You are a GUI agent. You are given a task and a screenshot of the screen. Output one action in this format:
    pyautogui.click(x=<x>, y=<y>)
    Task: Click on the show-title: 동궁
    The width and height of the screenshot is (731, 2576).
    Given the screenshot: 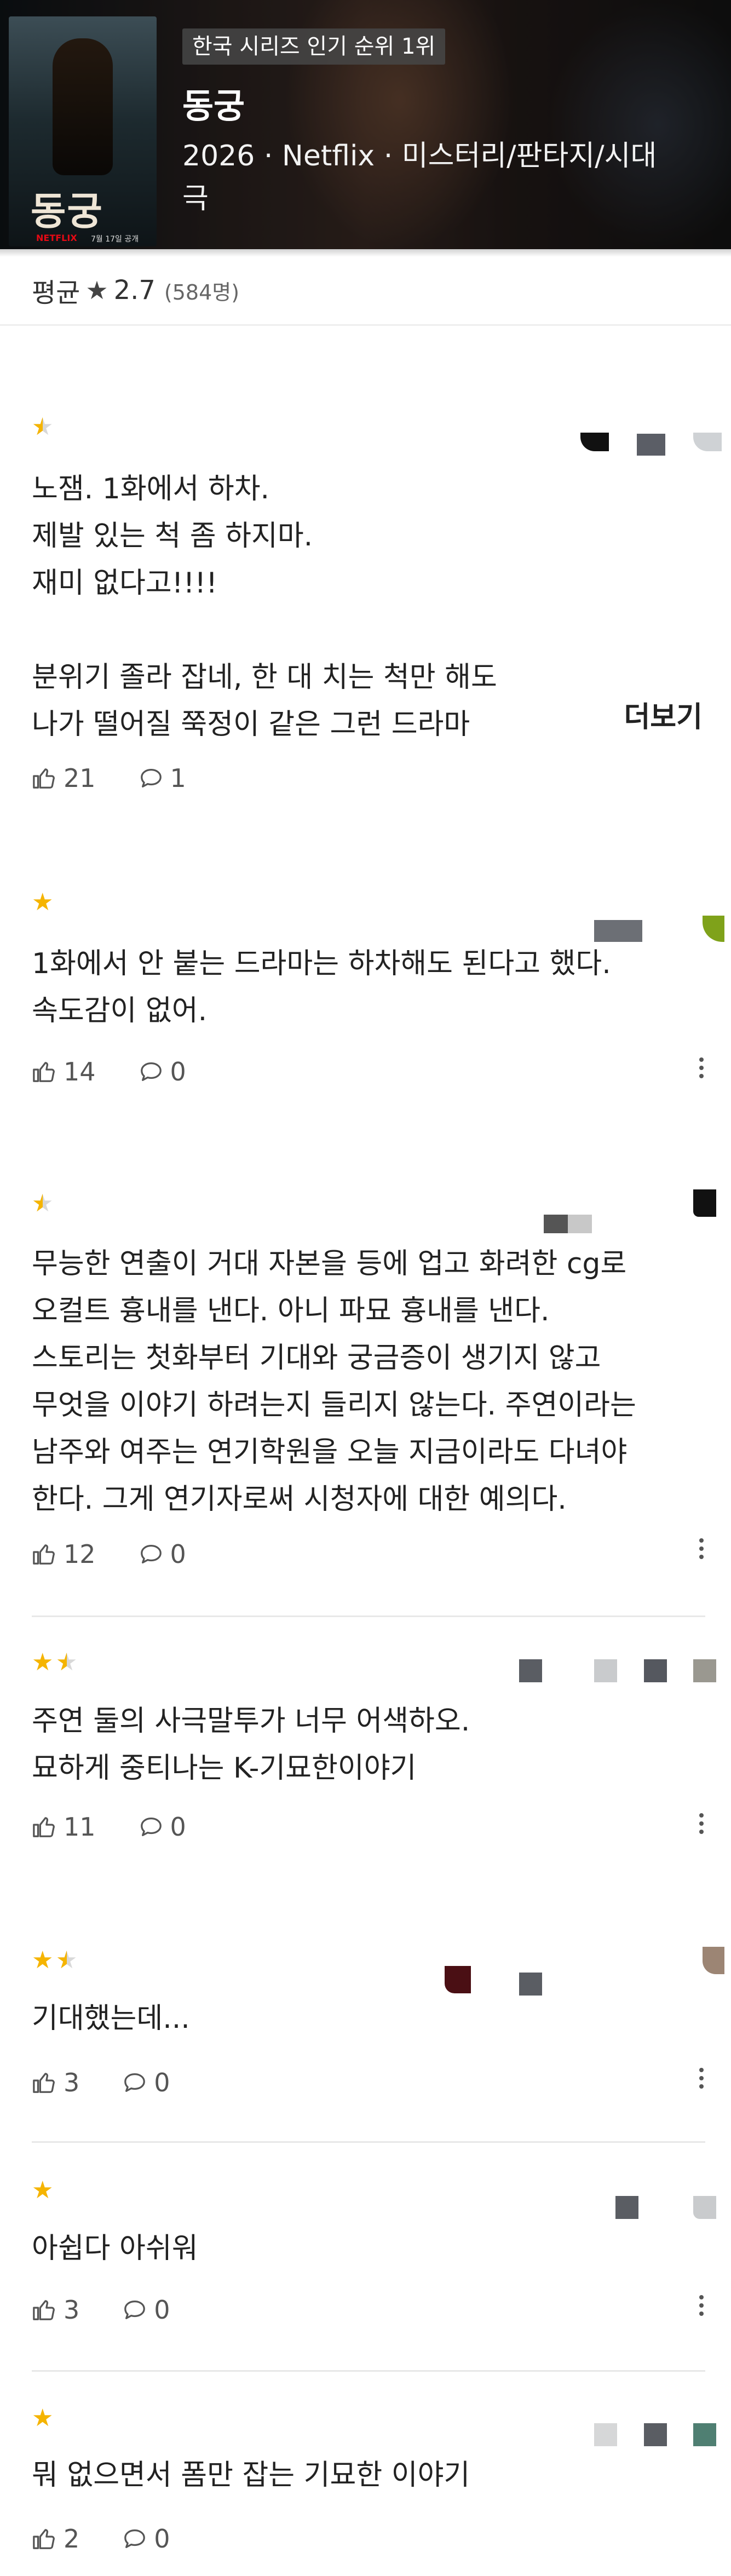 What is the action you would take?
    pyautogui.click(x=213, y=106)
    